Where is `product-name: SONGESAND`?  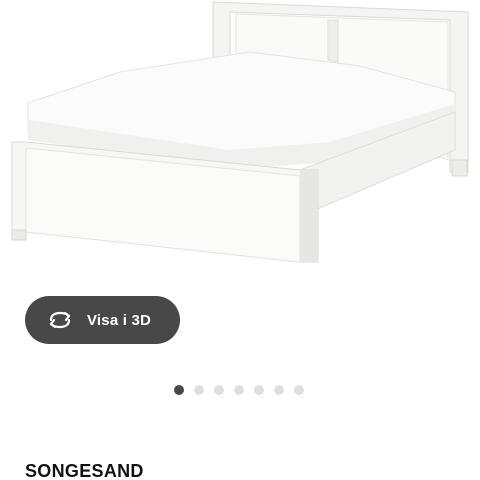 product-name: SONGESAND is located at coordinates (84, 470).